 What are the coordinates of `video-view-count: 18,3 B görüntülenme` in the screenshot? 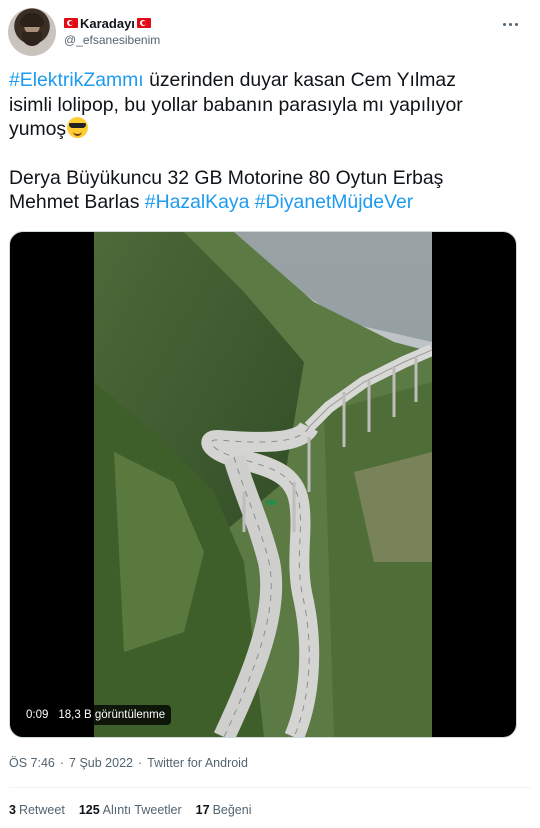 It's located at (112, 715).